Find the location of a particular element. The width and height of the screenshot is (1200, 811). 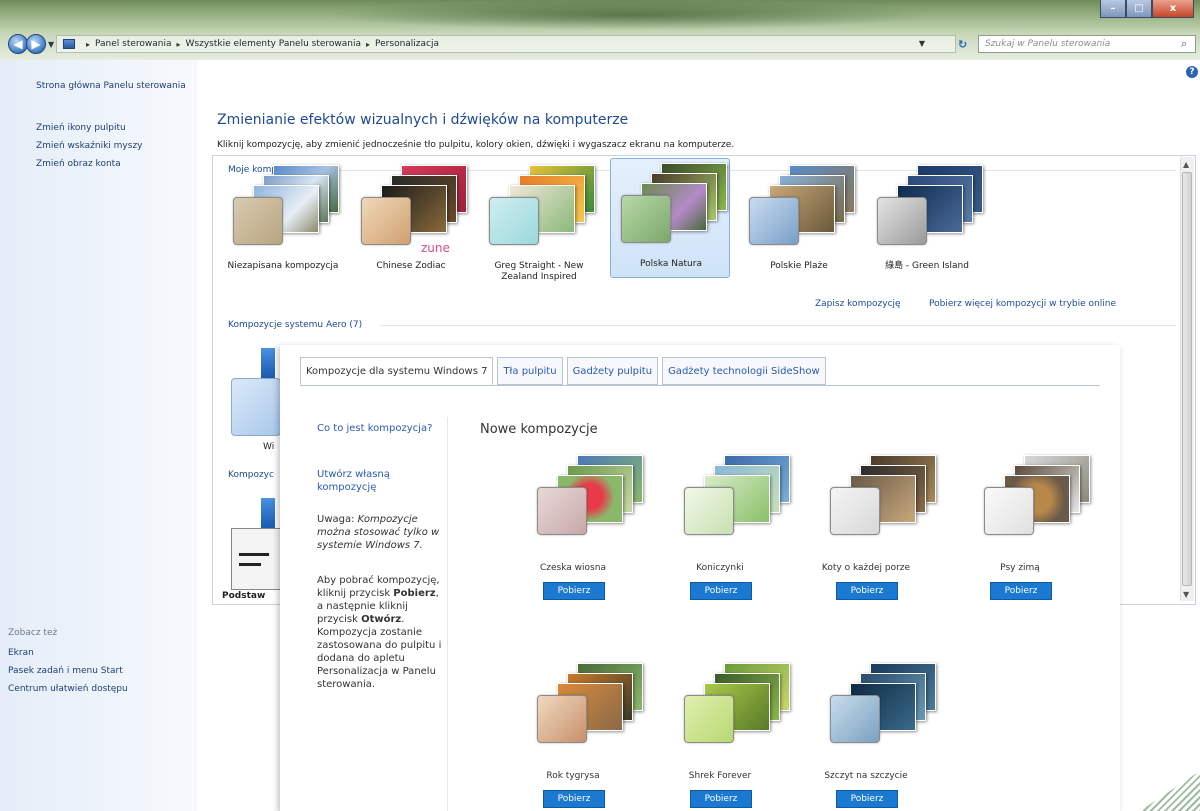

control-panel-icon is located at coordinates (69, 44).